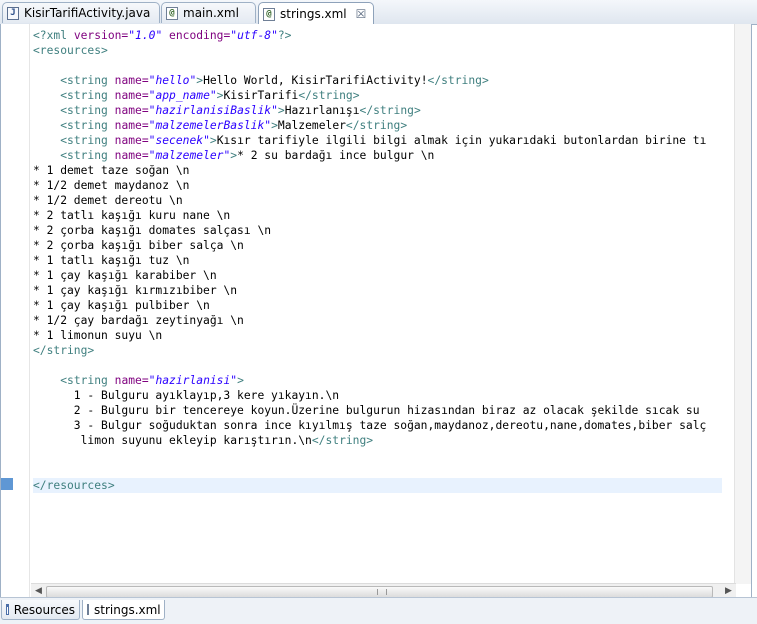 Image resolution: width=757 pixels, height=624 pixels. What do you see at coordinates (121, 305) in the screenshot?
I see `code-line: * 1 çay kaşığı pulbiber \n` at bounding box center [121, 305].